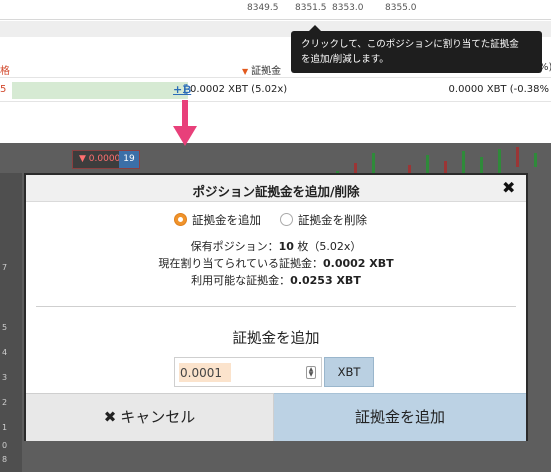  I want to click on axis-label: 3, so click(5, 377).